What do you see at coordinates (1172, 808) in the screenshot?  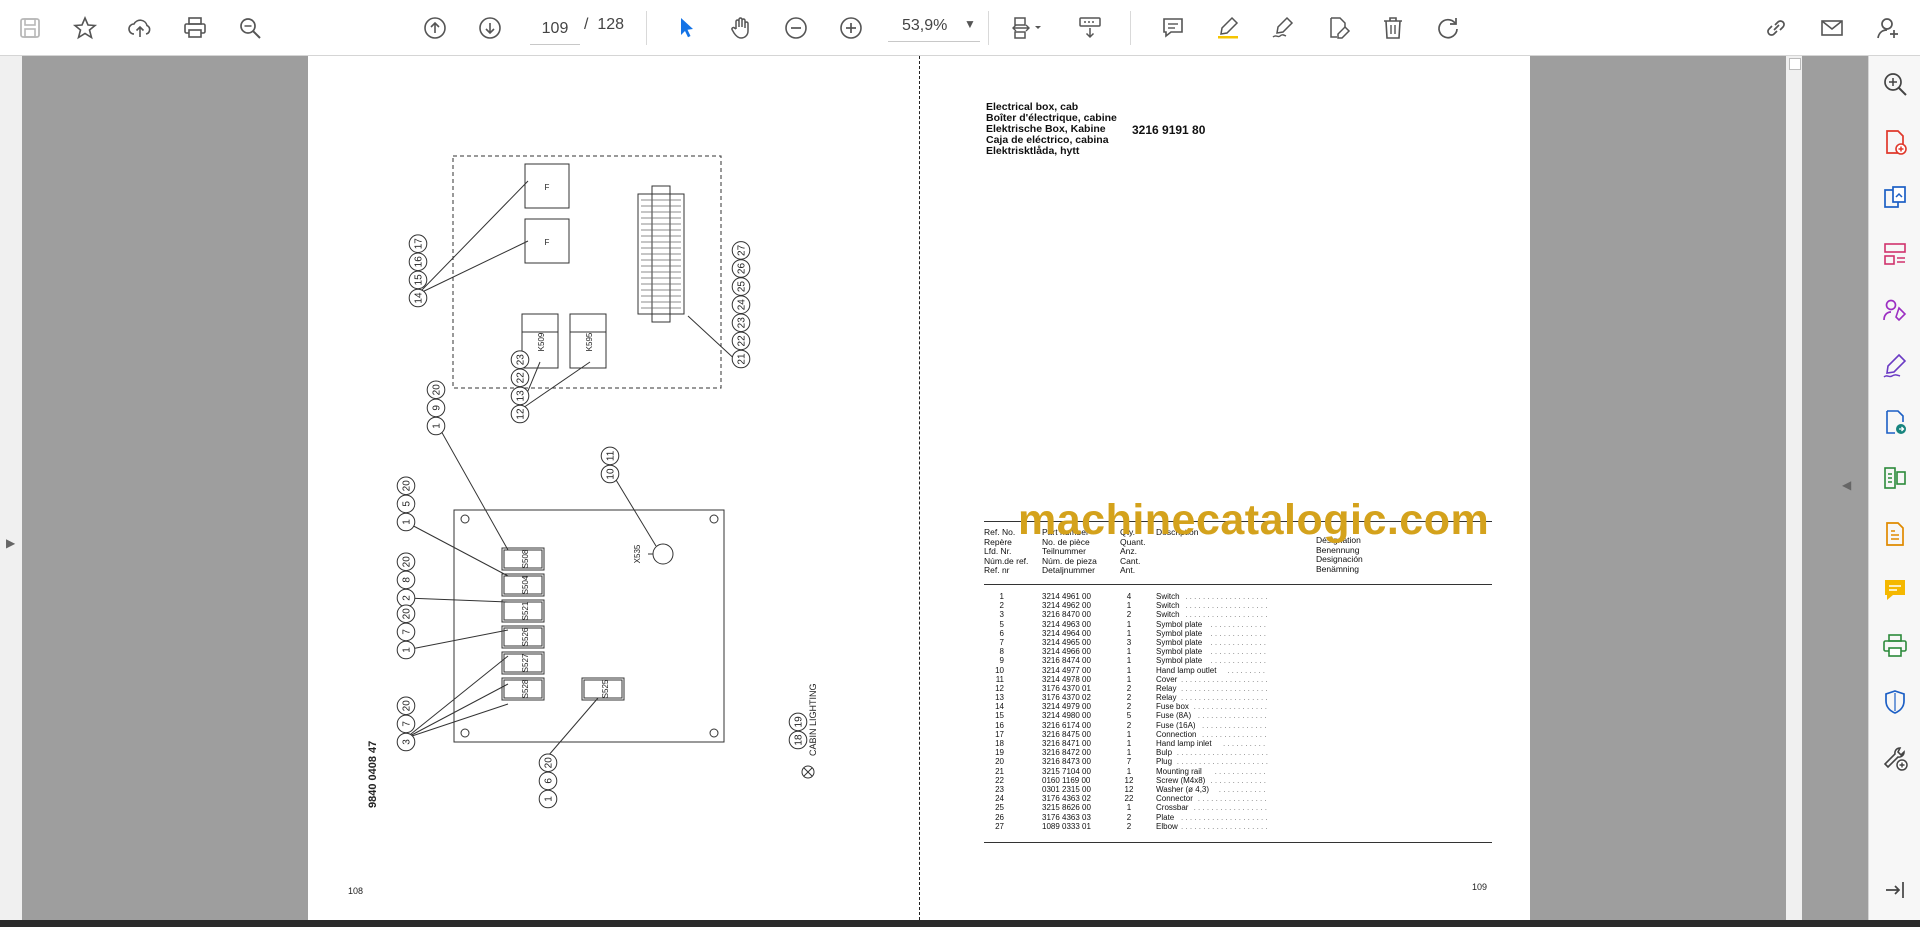 I see `description-cell: Crossbar` at bounding box center [1172, 808].